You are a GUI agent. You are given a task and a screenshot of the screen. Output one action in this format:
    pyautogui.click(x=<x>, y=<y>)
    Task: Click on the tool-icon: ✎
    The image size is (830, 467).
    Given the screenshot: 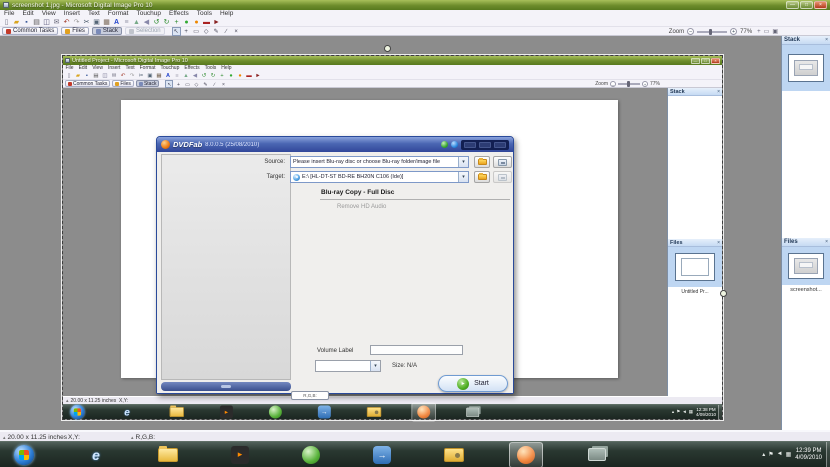 What is the action you would take?
    pyautogui.click(x=216, y=31)
    